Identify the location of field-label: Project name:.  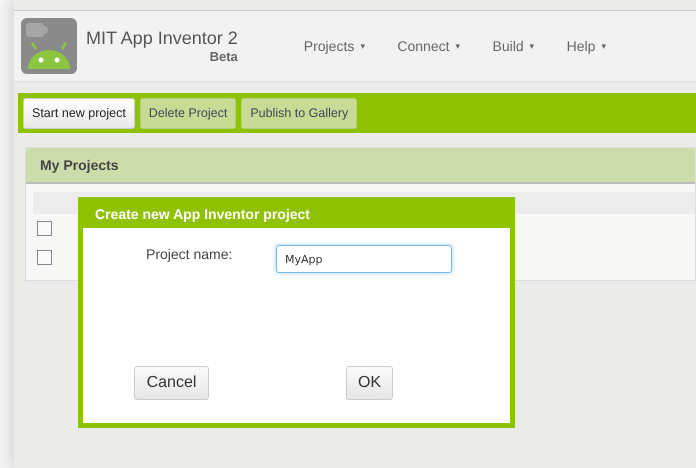
(190, 254).